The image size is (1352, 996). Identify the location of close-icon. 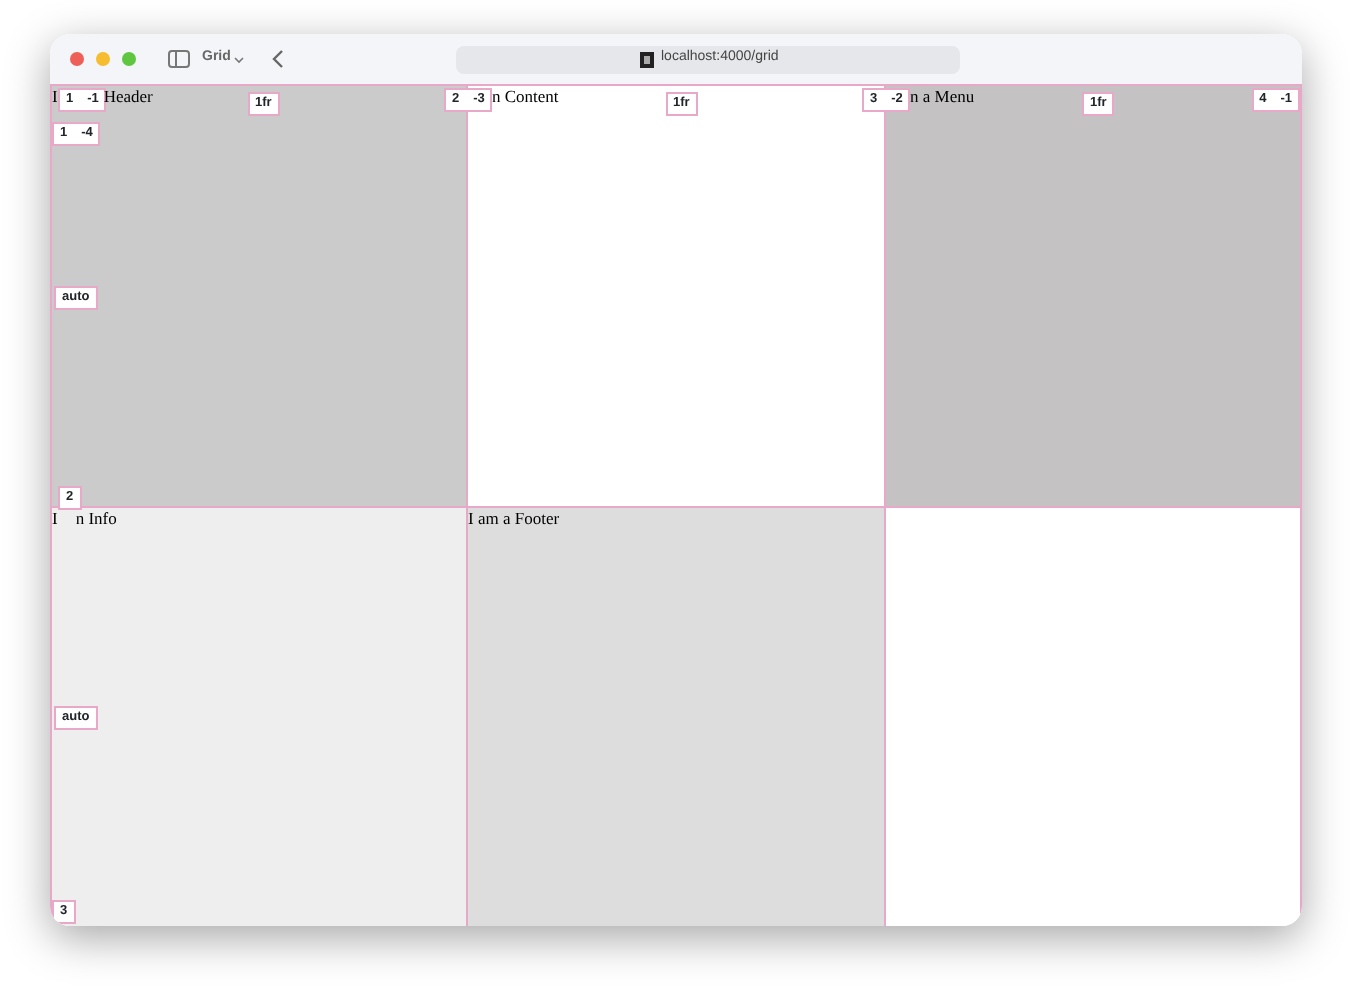
(77, 59).